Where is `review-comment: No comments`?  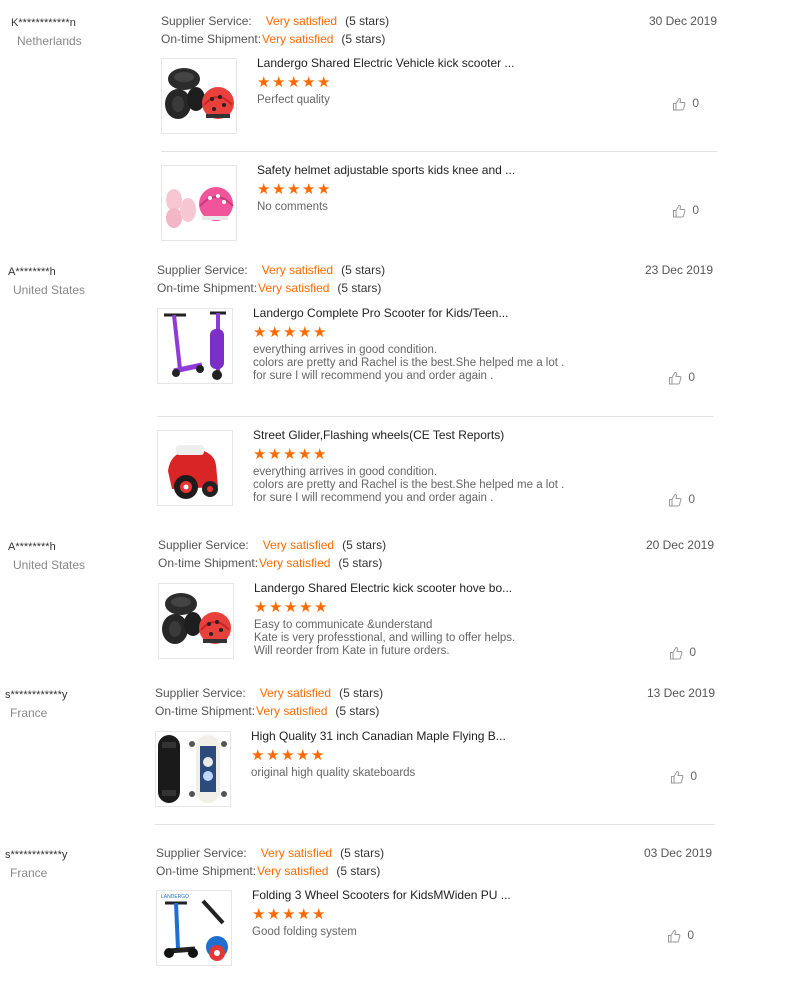
review-comment: No comments is located at coordinates (292, 207).